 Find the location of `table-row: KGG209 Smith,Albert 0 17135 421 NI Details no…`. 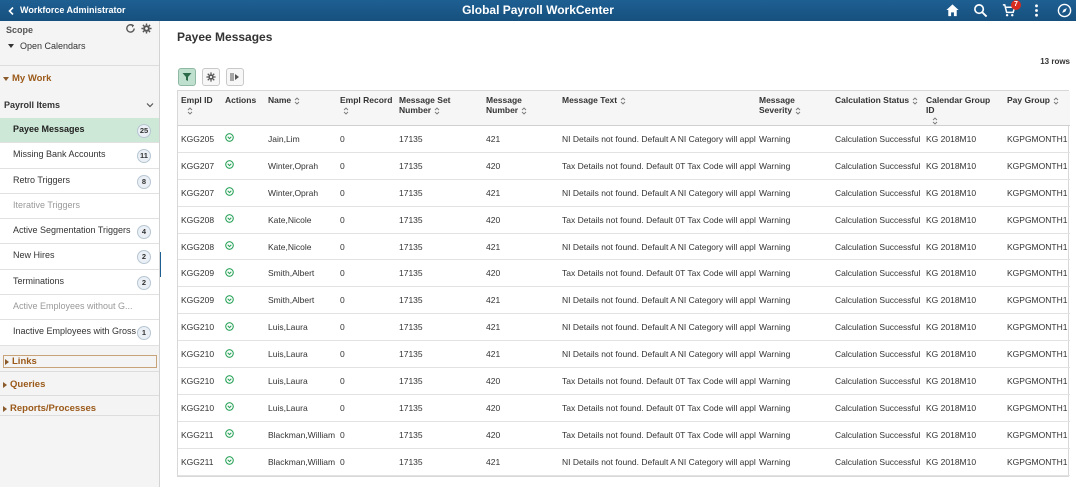

table-row: KGG209 Smith,Albert 0 17135 421 NI Details no… is located at coordinates (624, 300).